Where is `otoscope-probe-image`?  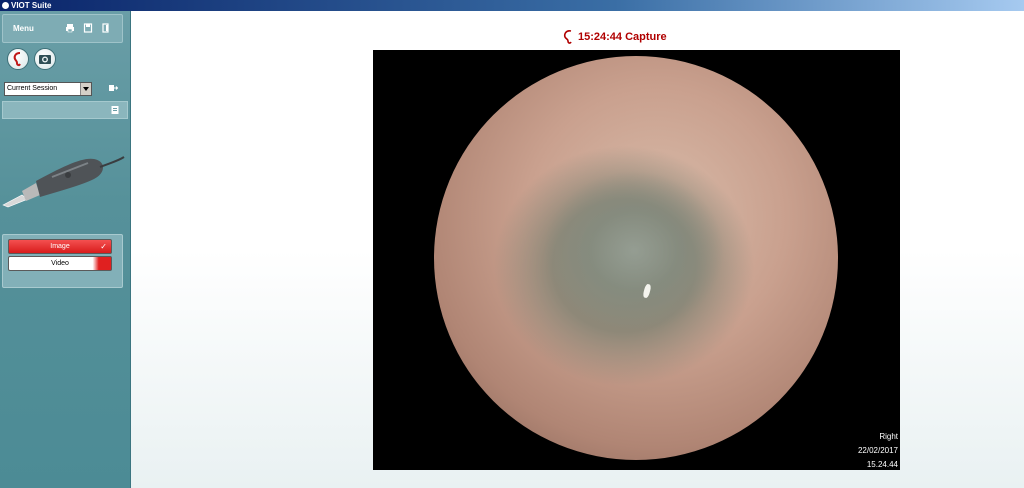 otoscope-probe-image is located at coordinates (63, 182).